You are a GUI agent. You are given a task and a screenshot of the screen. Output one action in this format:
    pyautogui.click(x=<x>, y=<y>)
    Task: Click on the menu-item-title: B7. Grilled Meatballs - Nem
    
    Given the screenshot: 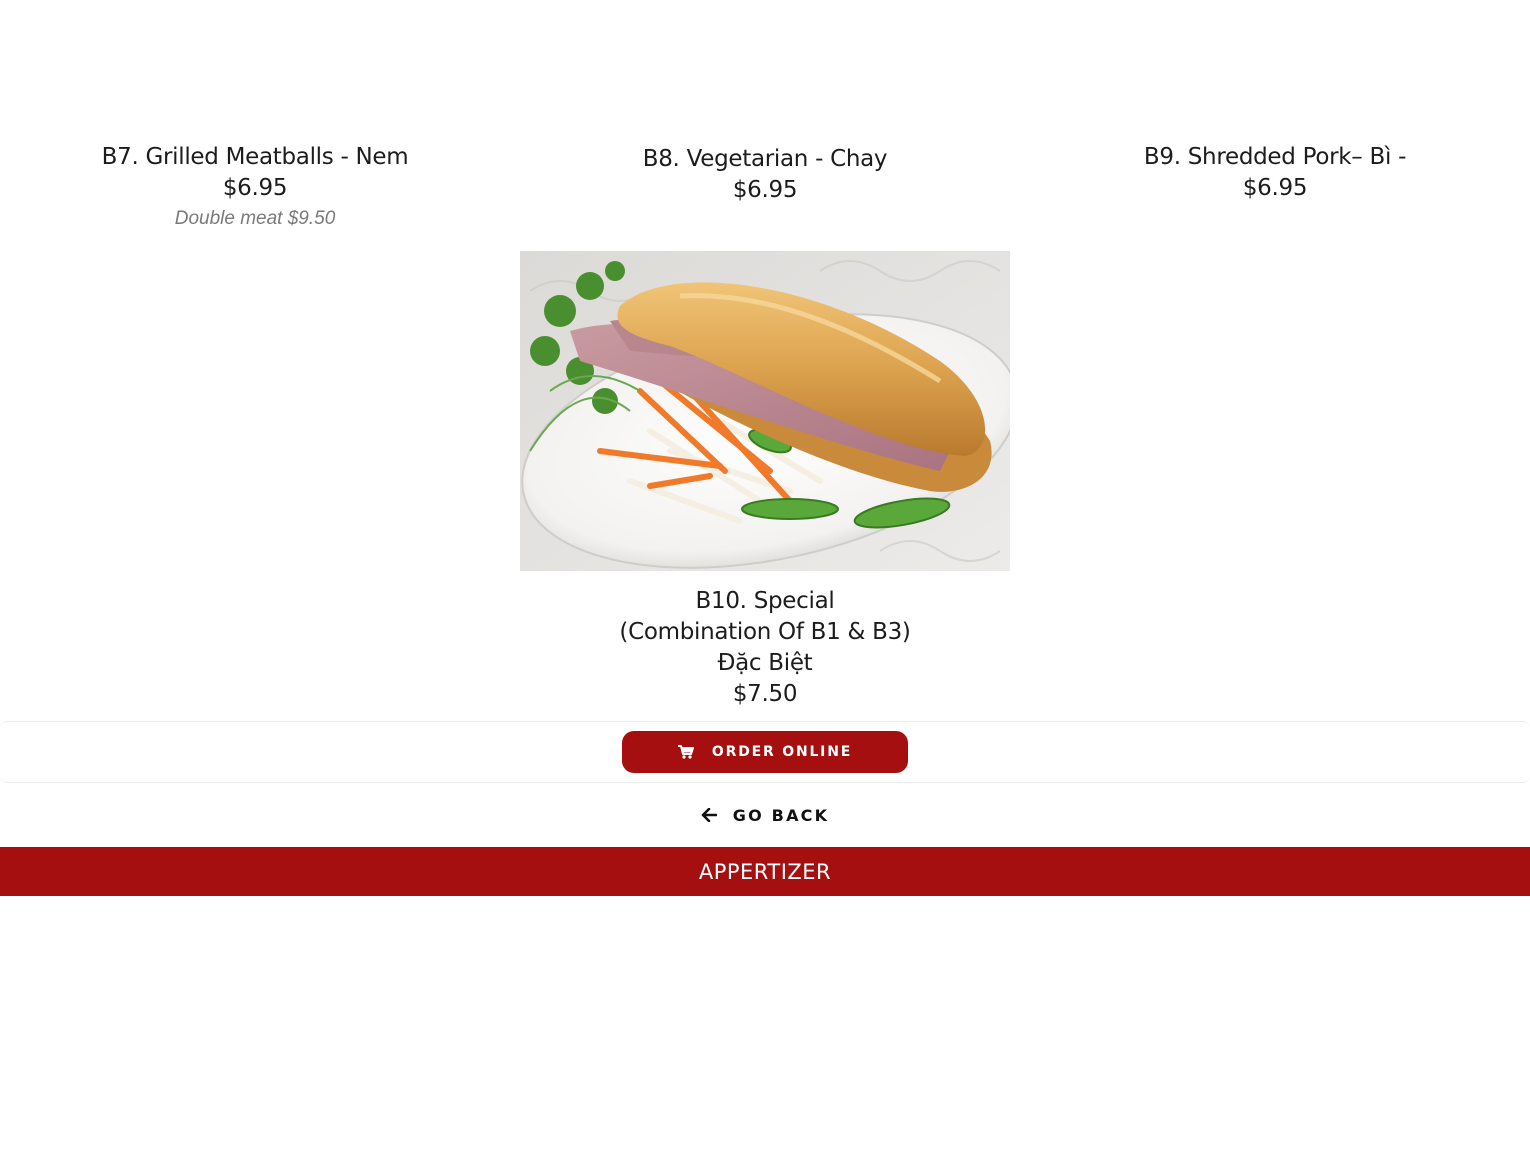 What is the action you would take?
    pyautogui.click(x=255, y=157)
    